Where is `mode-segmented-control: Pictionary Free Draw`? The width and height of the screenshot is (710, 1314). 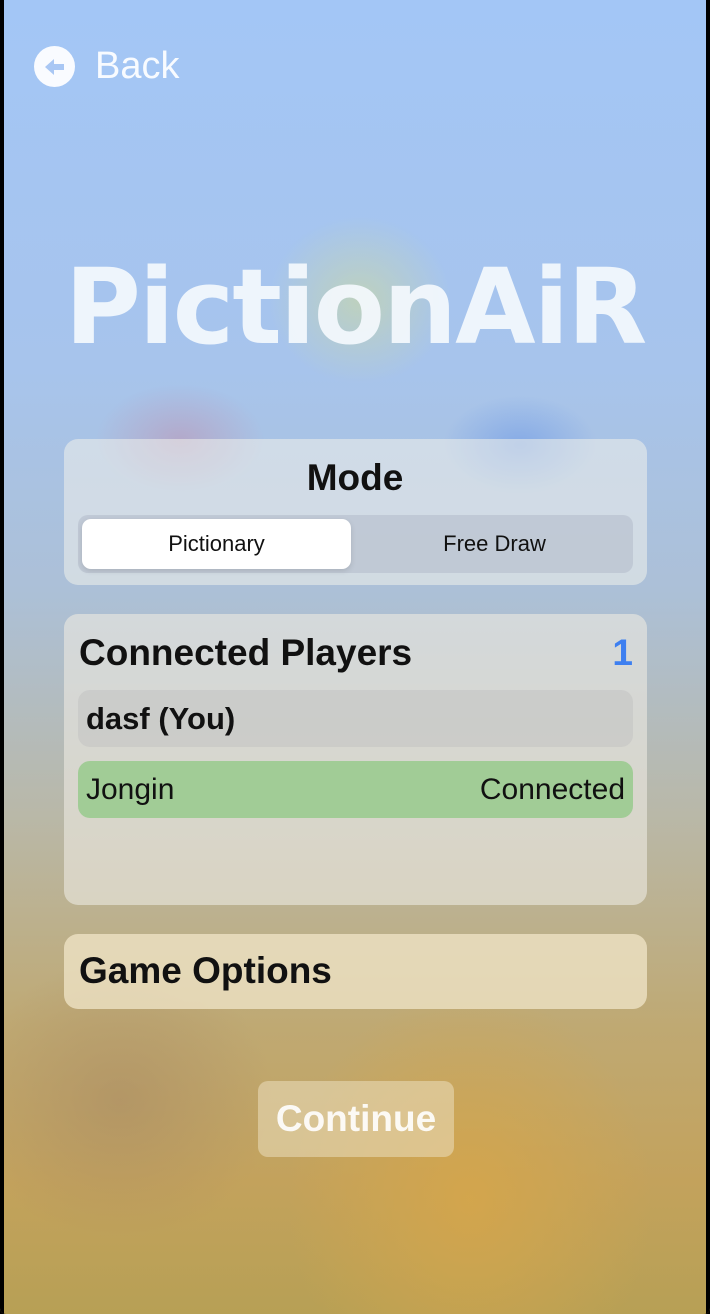
mode-segmented-control: Pictionary Free Draw is located at coordinates (355, 544).